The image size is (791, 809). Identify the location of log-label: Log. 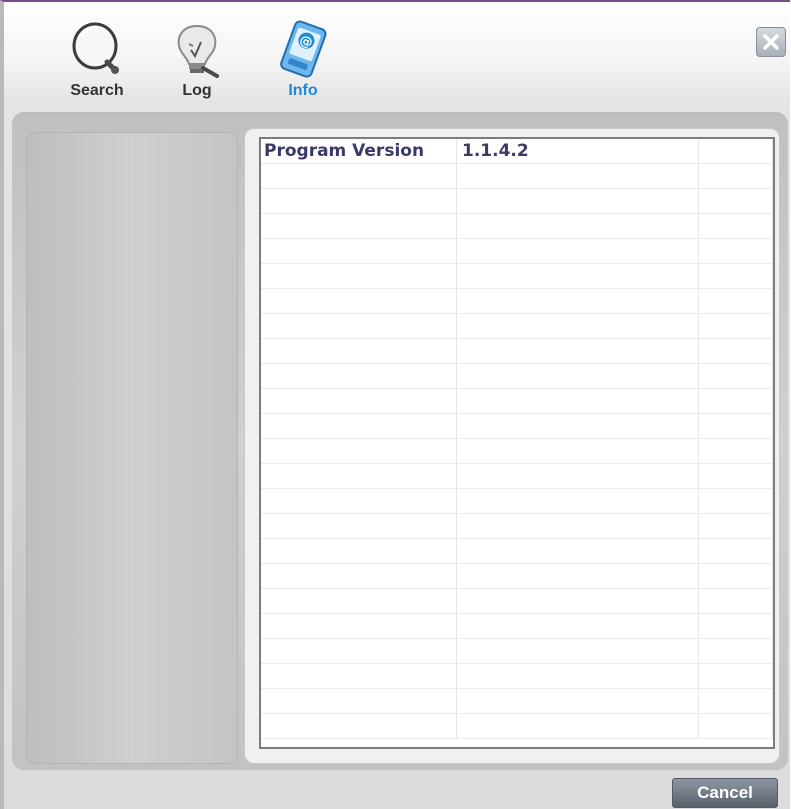
(197, 90).